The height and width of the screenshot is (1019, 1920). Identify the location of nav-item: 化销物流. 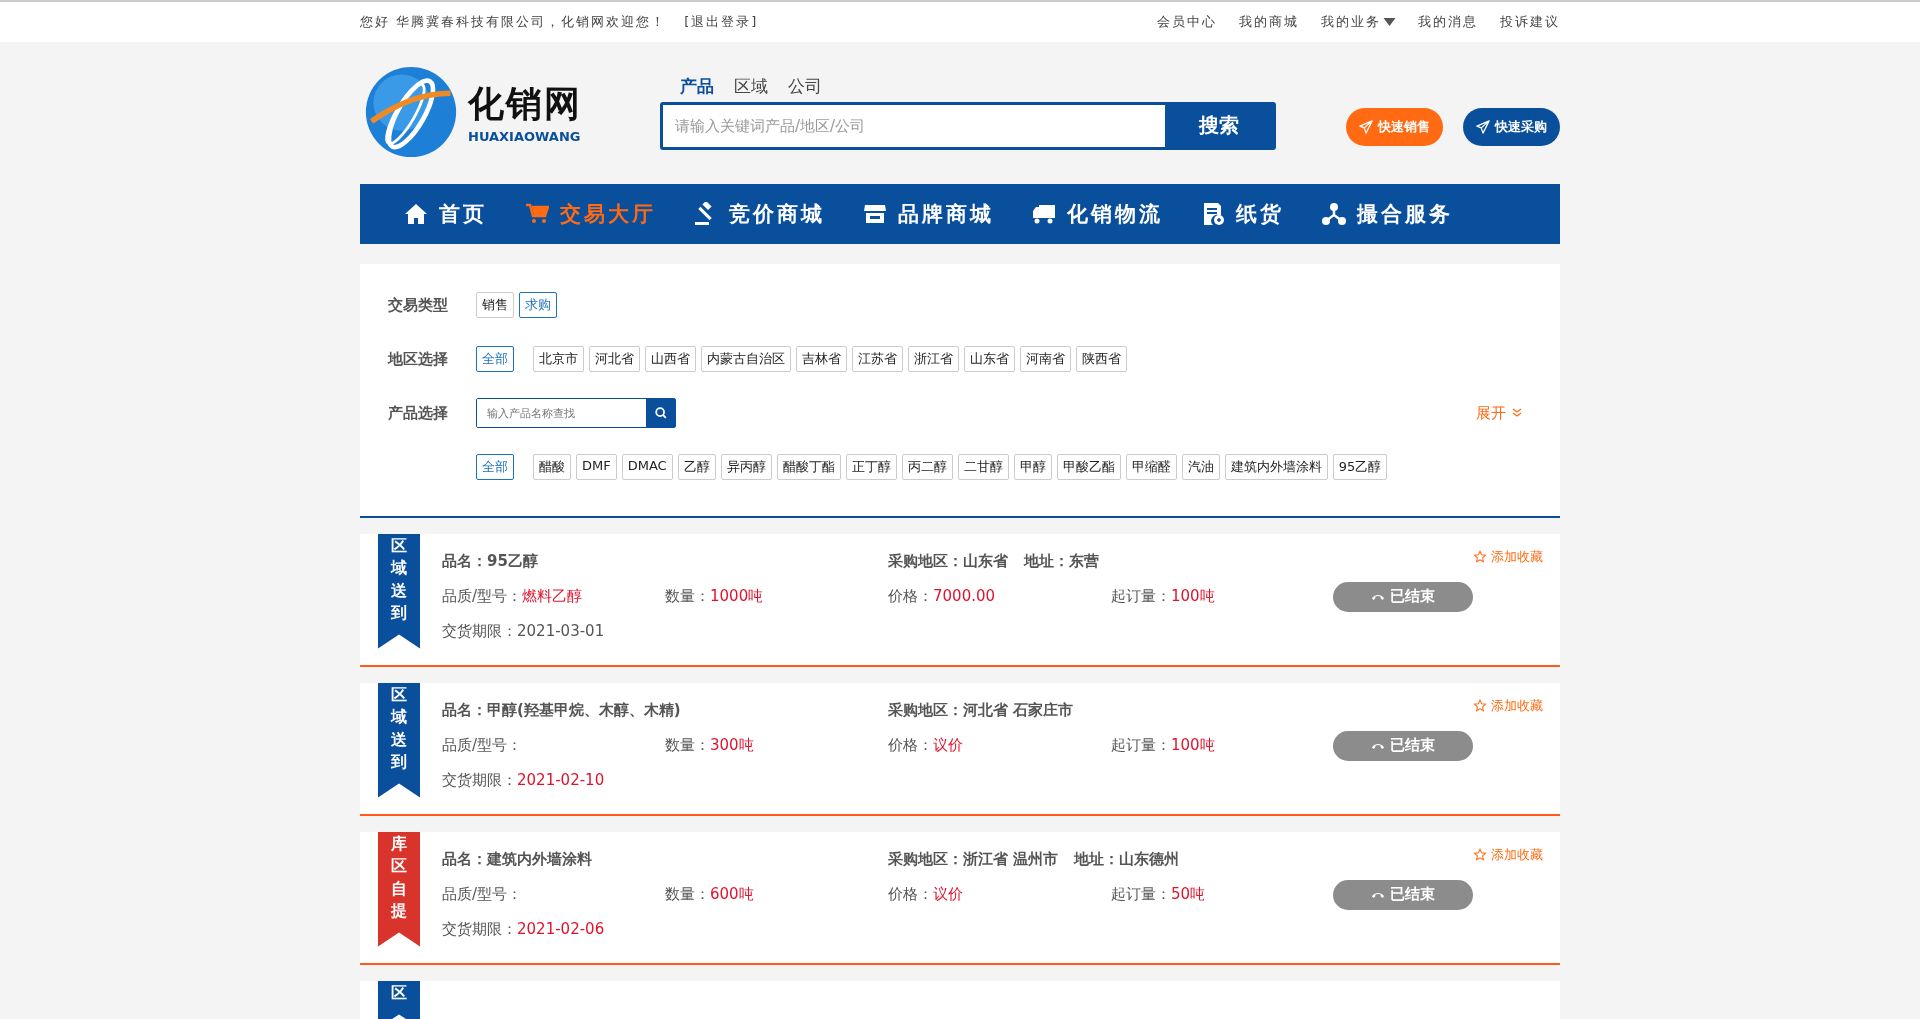
(1097, 214).